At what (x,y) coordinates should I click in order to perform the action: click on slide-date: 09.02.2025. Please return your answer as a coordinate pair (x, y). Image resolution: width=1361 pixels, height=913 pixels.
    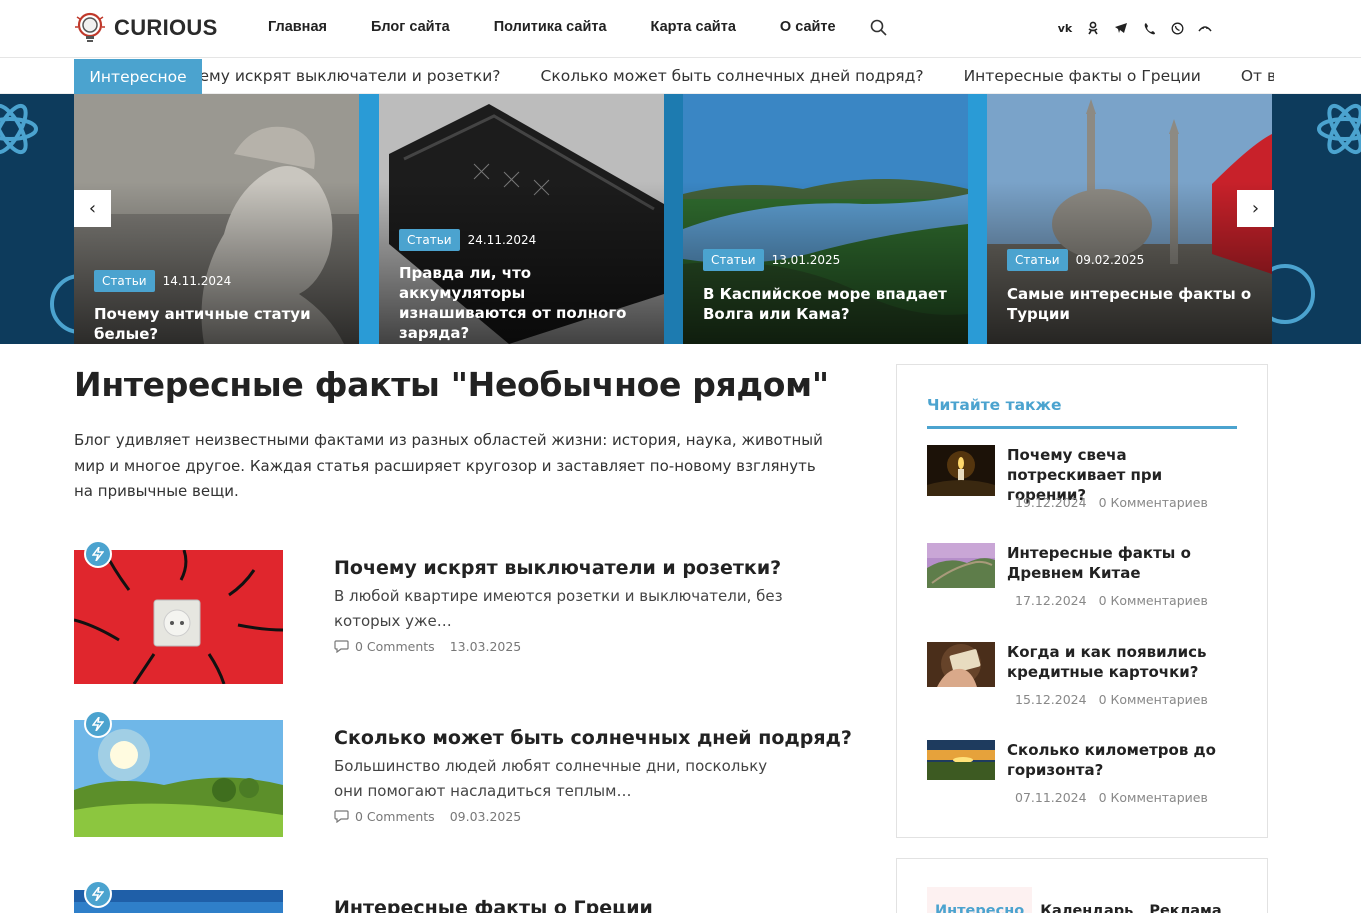
    Looking at the image, I should click on (1110, 260).